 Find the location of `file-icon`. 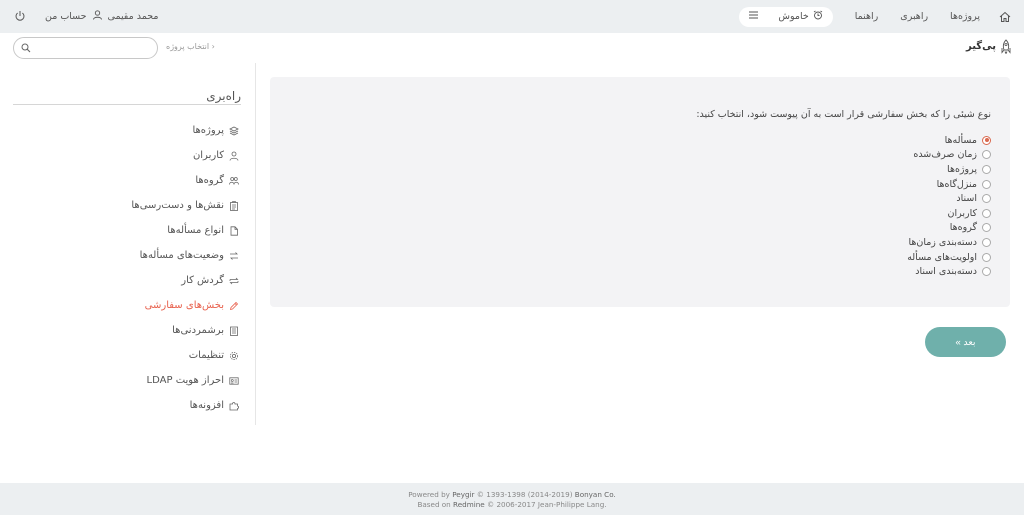

file-icon is located at coordinates (234, 230).